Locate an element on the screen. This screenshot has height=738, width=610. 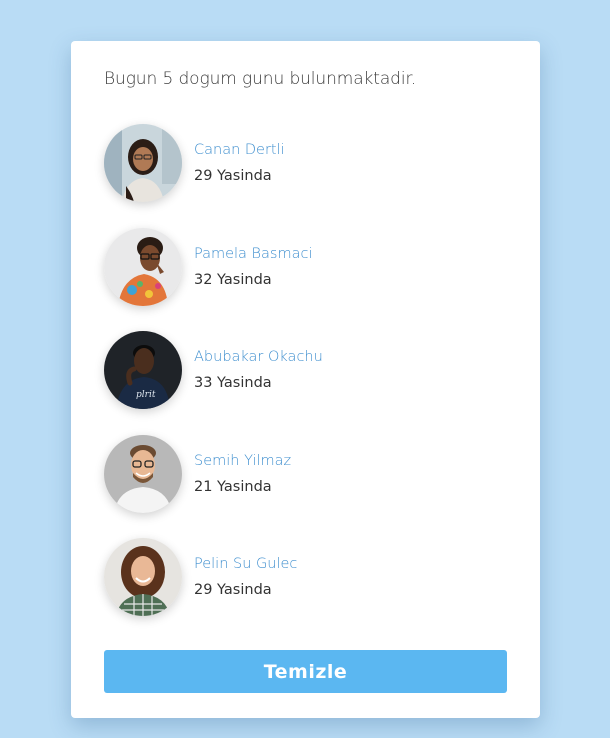
list-item: Pelin Su Gulec 29 Yasinda is located at coordinates (224, 578).